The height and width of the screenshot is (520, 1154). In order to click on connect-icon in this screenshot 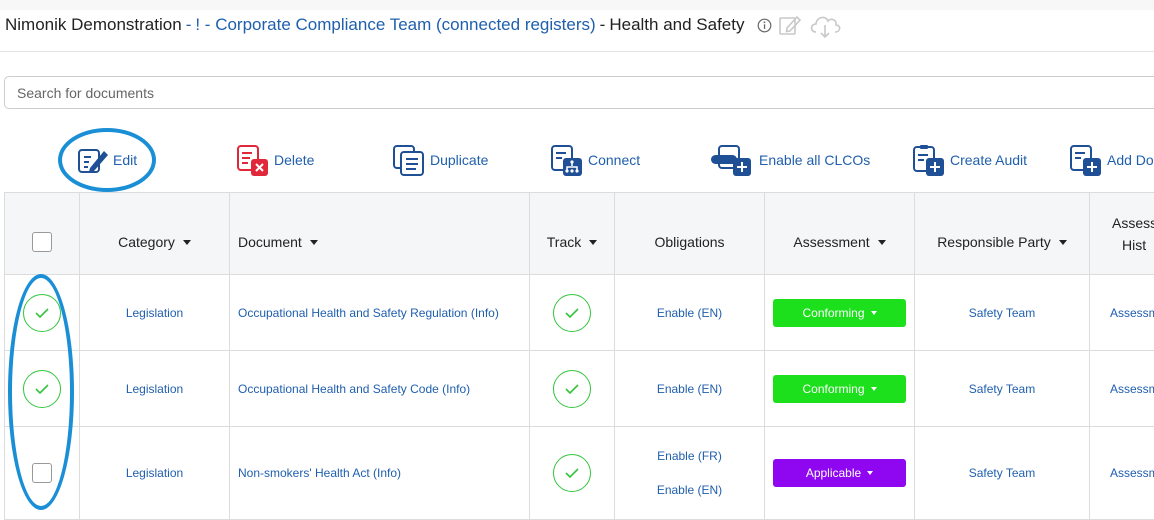, I will do `click(567, 160)`.